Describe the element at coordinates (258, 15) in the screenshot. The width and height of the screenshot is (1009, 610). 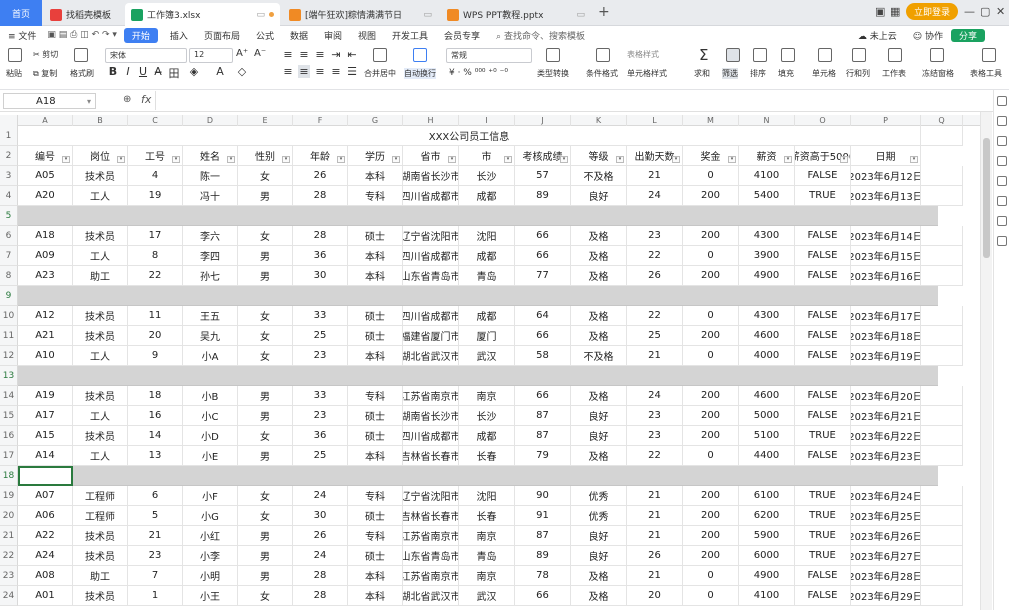
I see `screen-icon: ▭` at that location.